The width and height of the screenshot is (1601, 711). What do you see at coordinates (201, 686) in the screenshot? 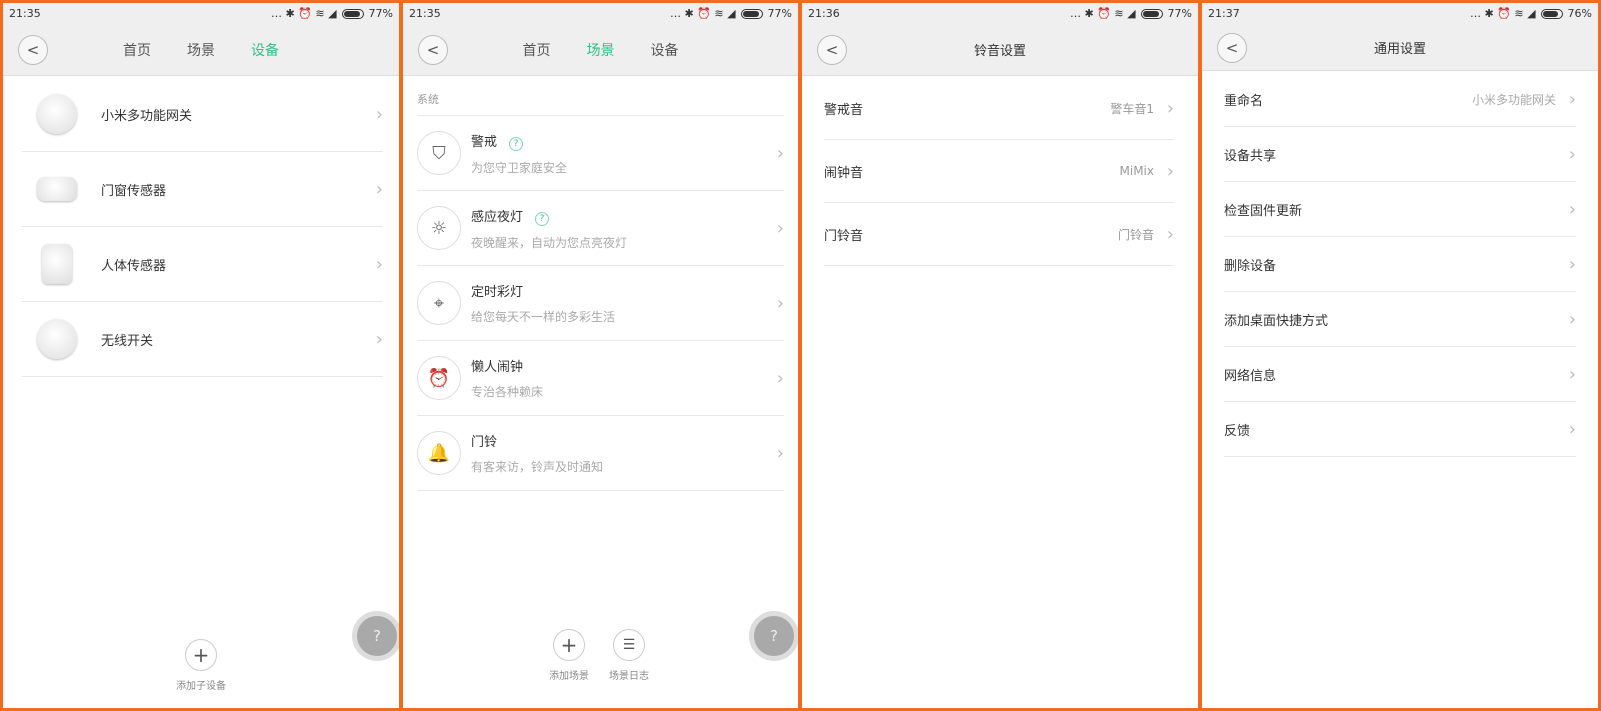
I see `add-label: 添加子设备` at bounding box center [201, 686].